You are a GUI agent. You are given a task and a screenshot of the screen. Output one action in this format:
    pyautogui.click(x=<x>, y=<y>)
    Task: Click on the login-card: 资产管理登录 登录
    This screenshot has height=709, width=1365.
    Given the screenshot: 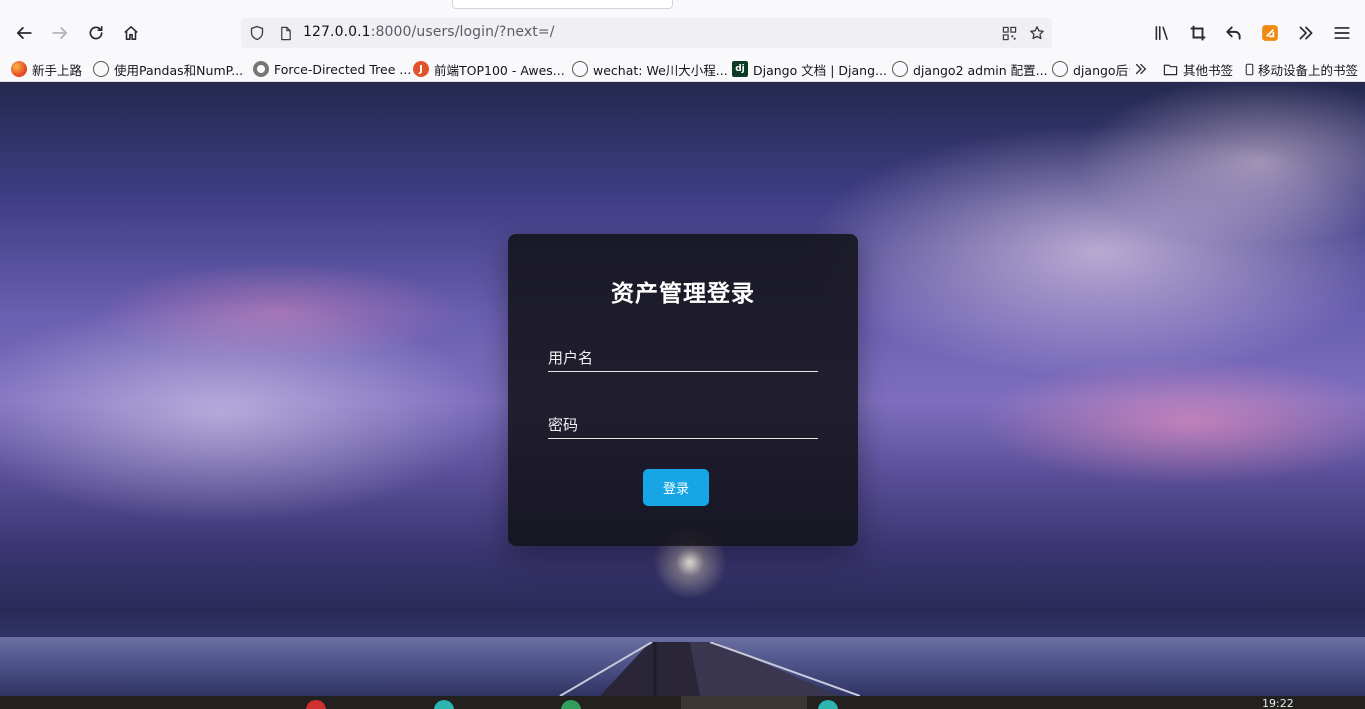 What is the action you would take?
    pyautogui.click(x=683, y=390)
    